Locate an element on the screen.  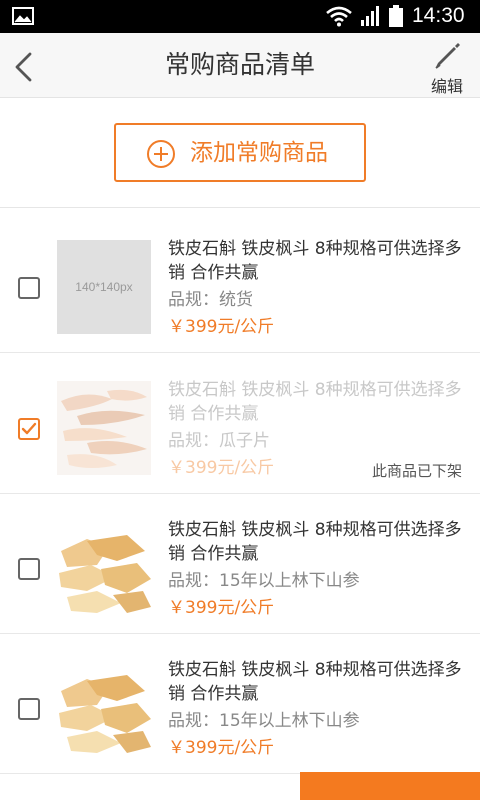
checkmark-icon is located at coordinates (29, 428).